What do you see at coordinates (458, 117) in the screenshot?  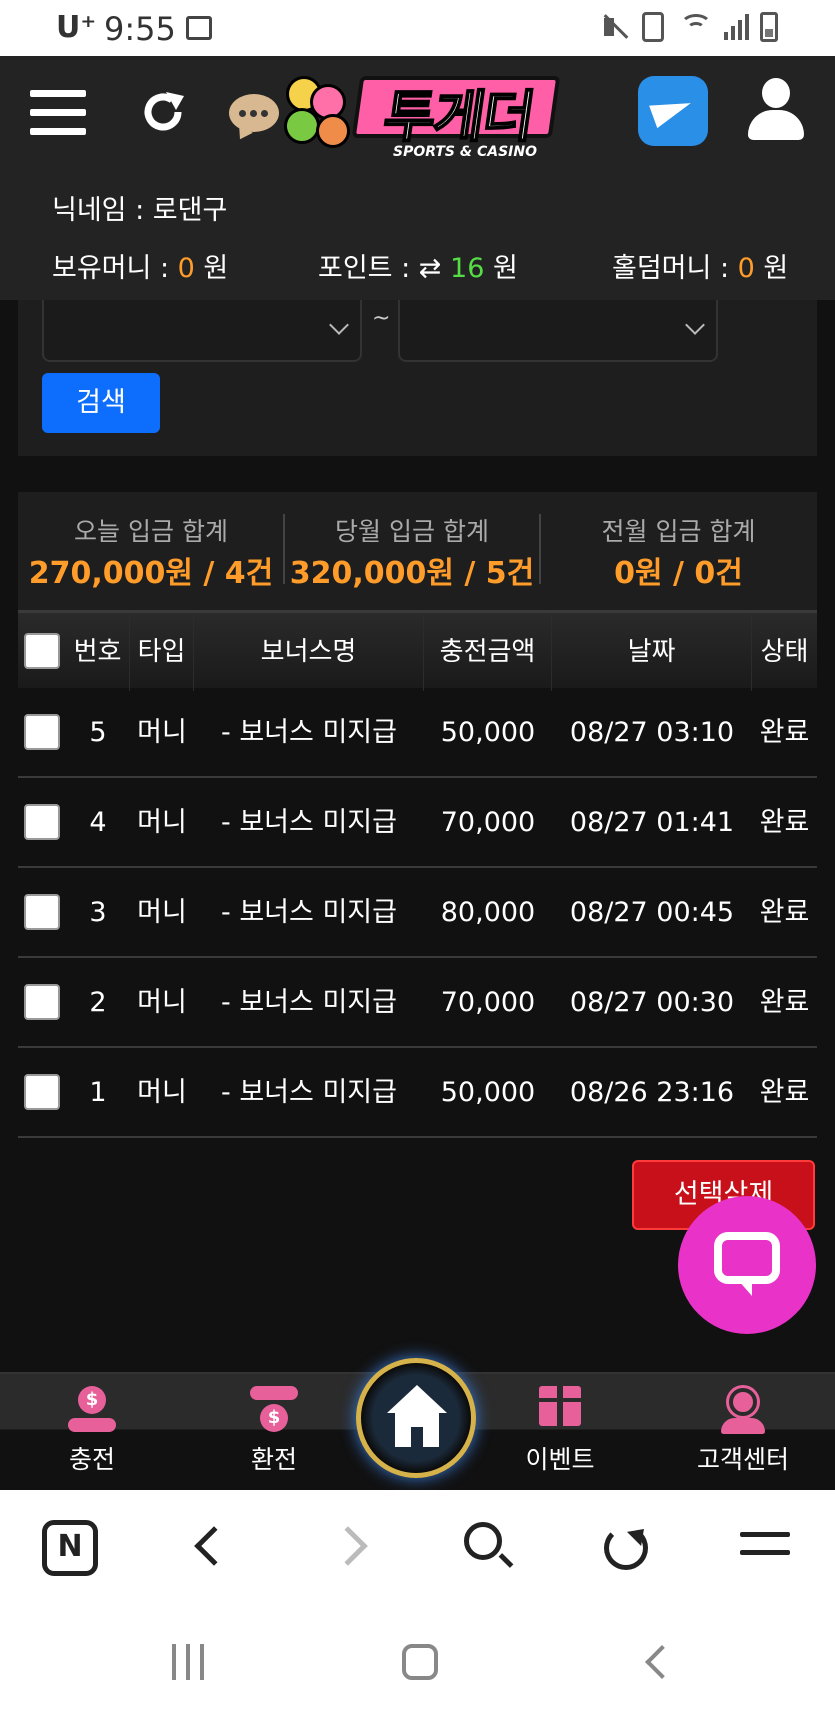 I see `logo-title: 투게더` at bounding box center [458, 117].